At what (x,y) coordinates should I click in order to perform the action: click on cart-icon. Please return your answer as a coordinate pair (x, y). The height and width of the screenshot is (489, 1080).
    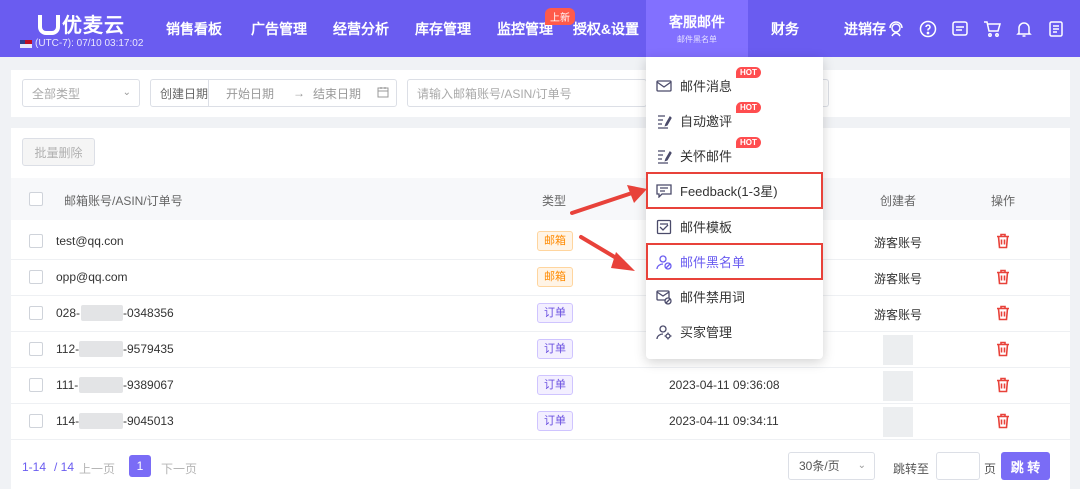
    Looking at the image, I should click on (992, 29).